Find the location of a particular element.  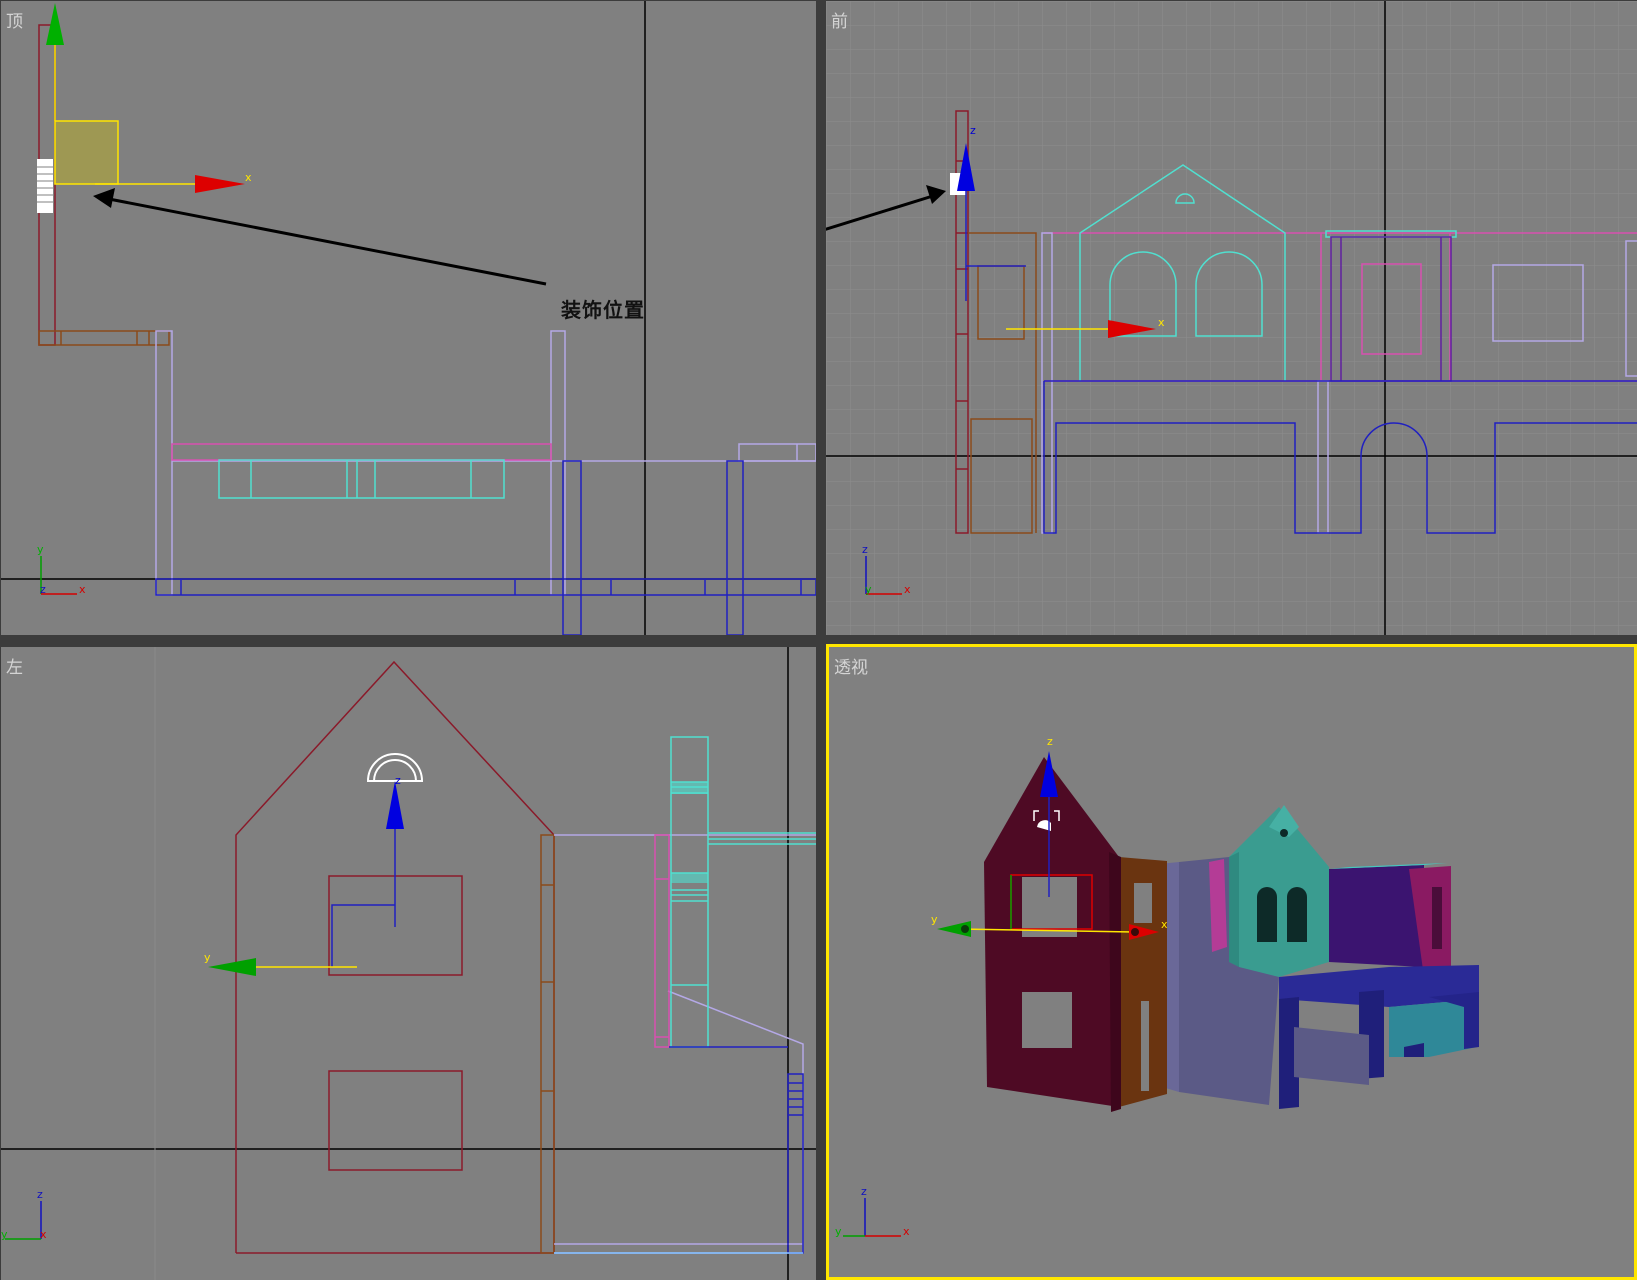

viewport-label-top: 顶 is located at coordinates (14, 19).